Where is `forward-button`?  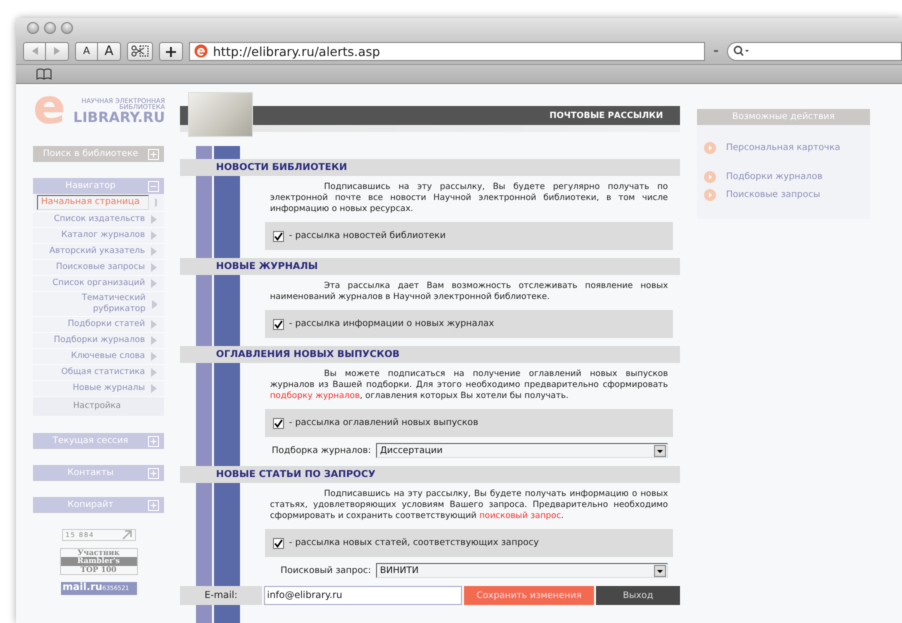
forward-button is located at coordinates (57, 51).